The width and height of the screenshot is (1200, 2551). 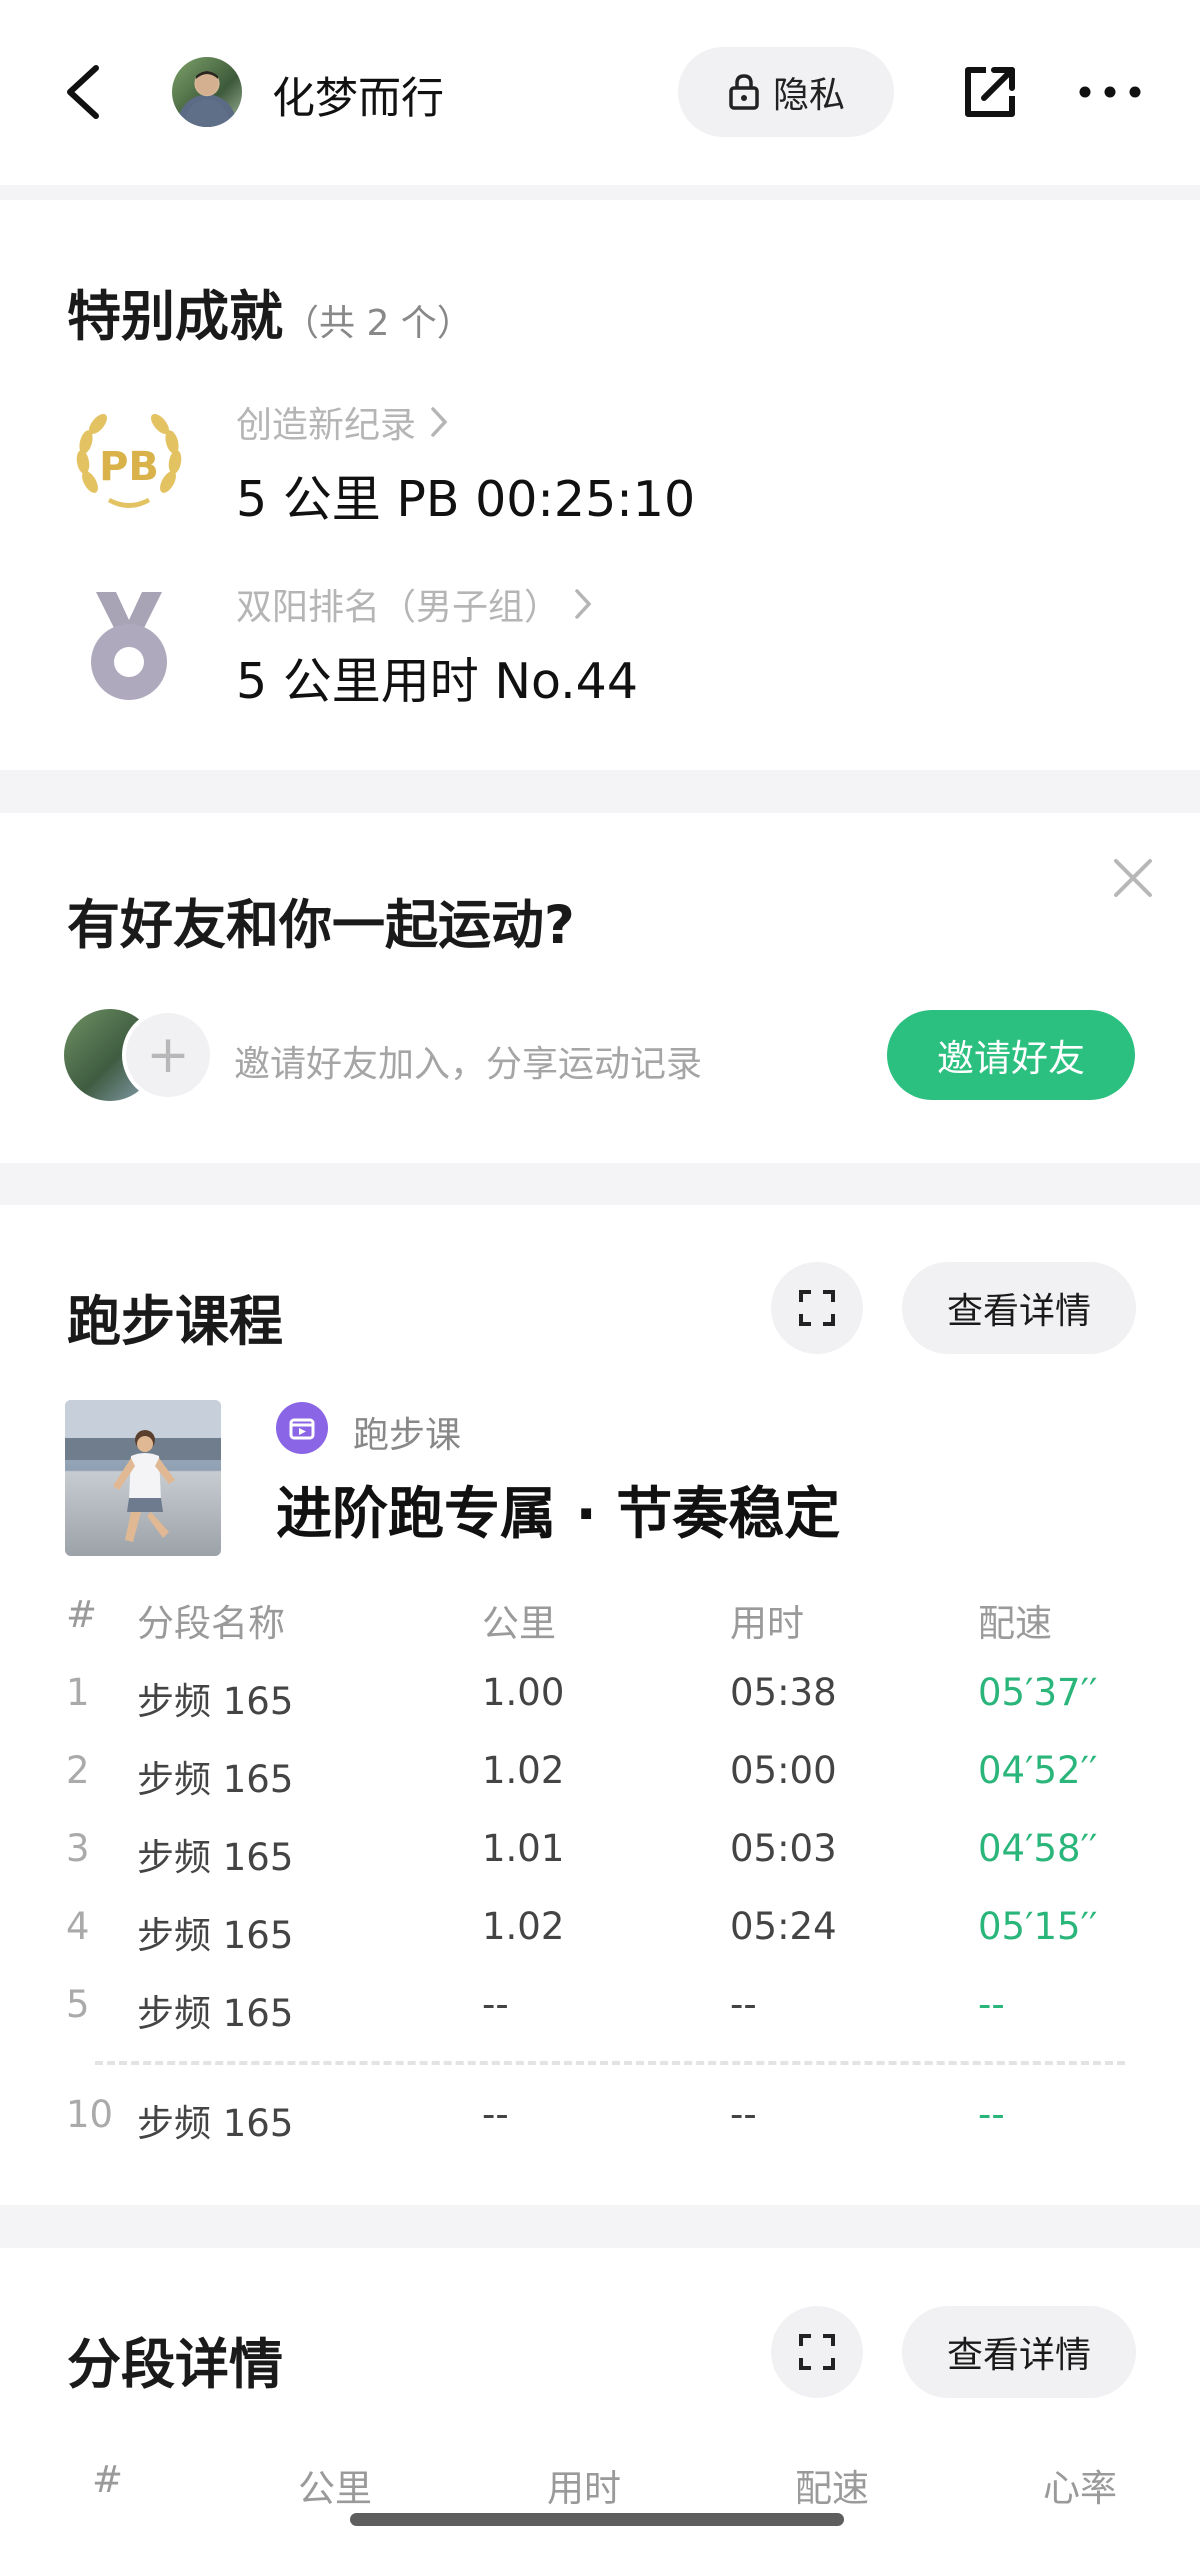 What do you see at coordinates (600, 1701) in the screenshot?
I see `table-row: 1 步频 165 1.00 05:38 05′37′′` at bounding box center [600, 1701].